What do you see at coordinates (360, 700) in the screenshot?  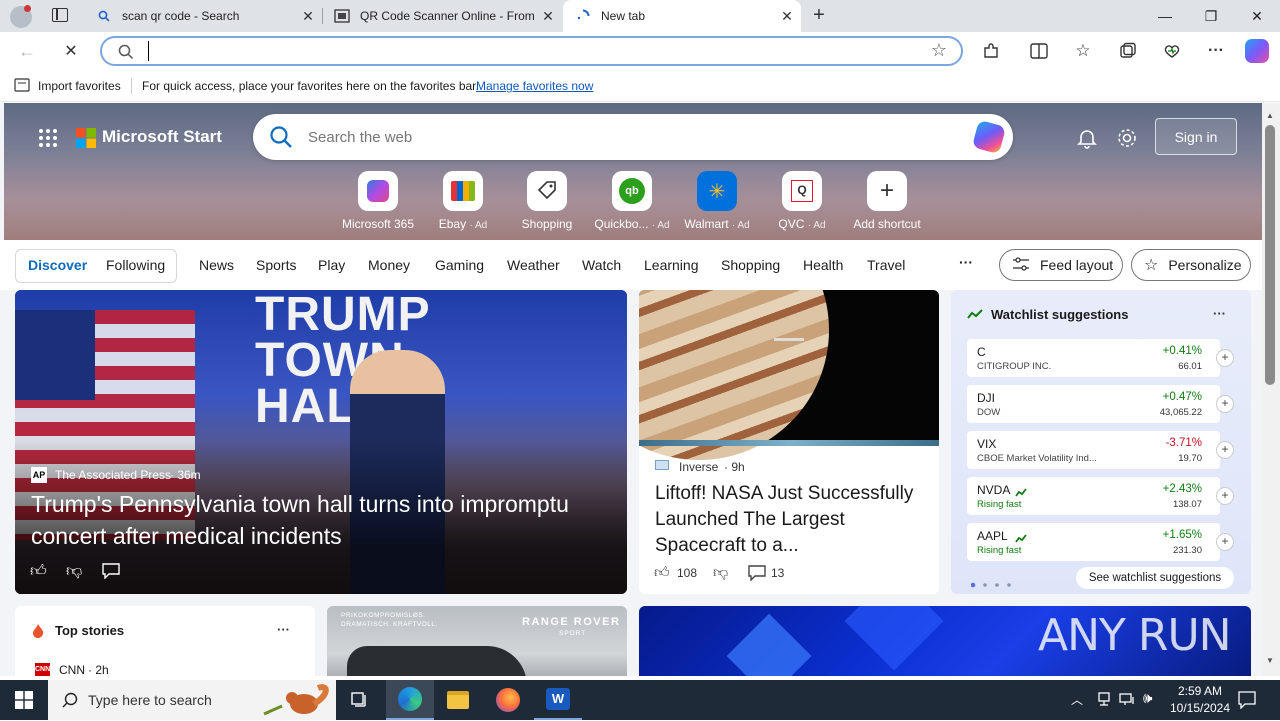 I see `task-view-icon` at bounding box center [360, 700].